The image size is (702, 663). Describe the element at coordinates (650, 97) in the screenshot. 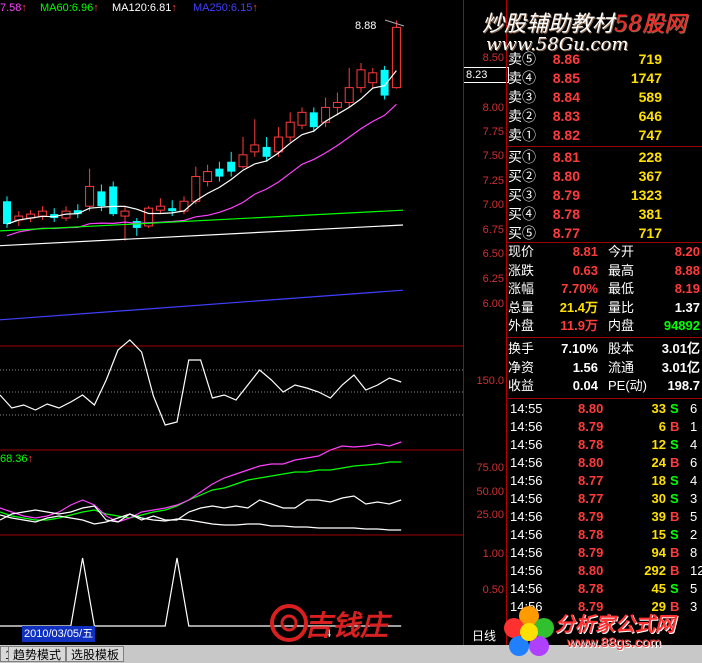

I see `ask-volume: 589` at that location.